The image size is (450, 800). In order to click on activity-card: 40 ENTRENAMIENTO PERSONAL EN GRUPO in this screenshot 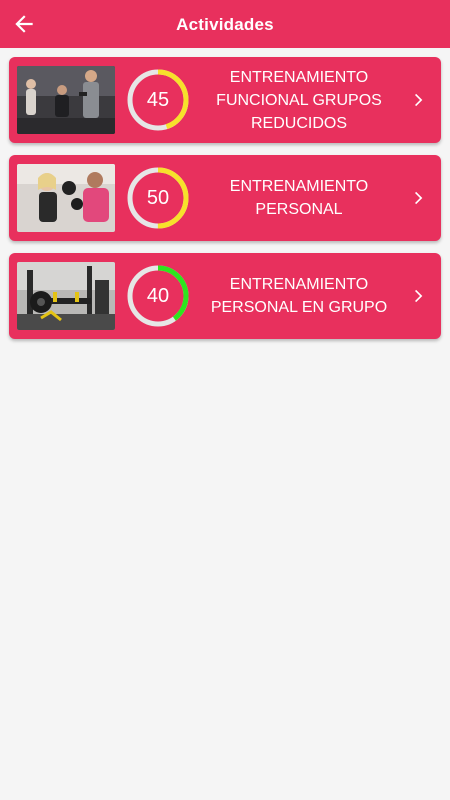, I will do `click(225, 296)`.